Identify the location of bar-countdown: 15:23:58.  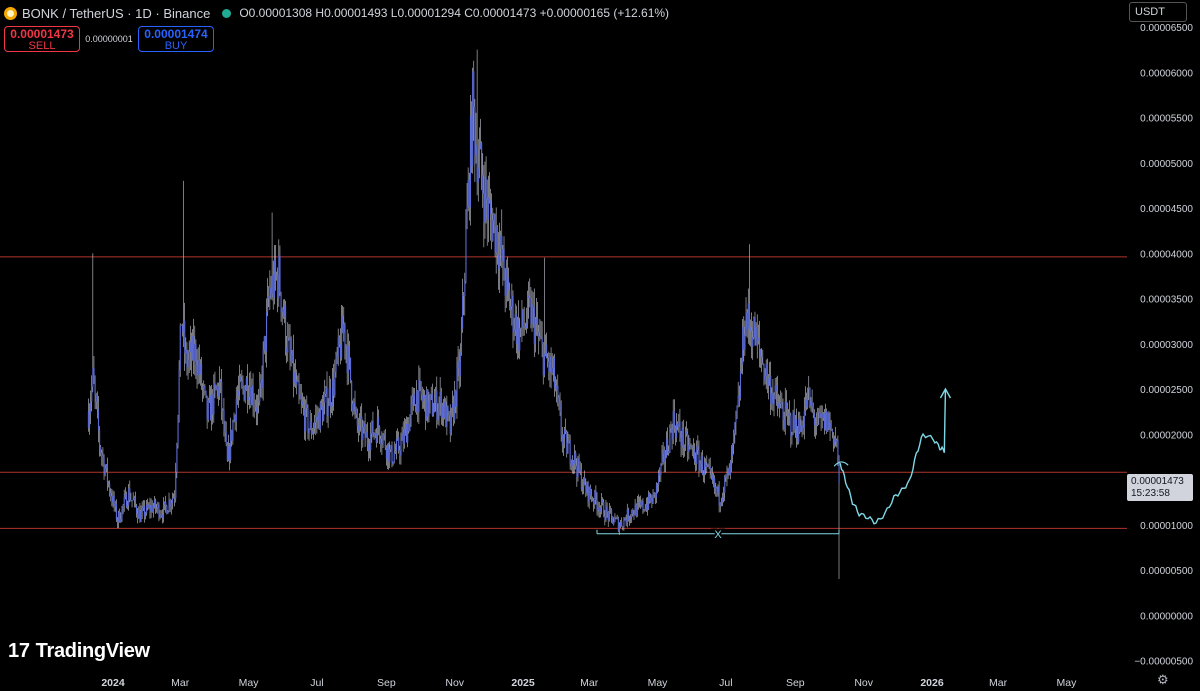
(1150, 493).